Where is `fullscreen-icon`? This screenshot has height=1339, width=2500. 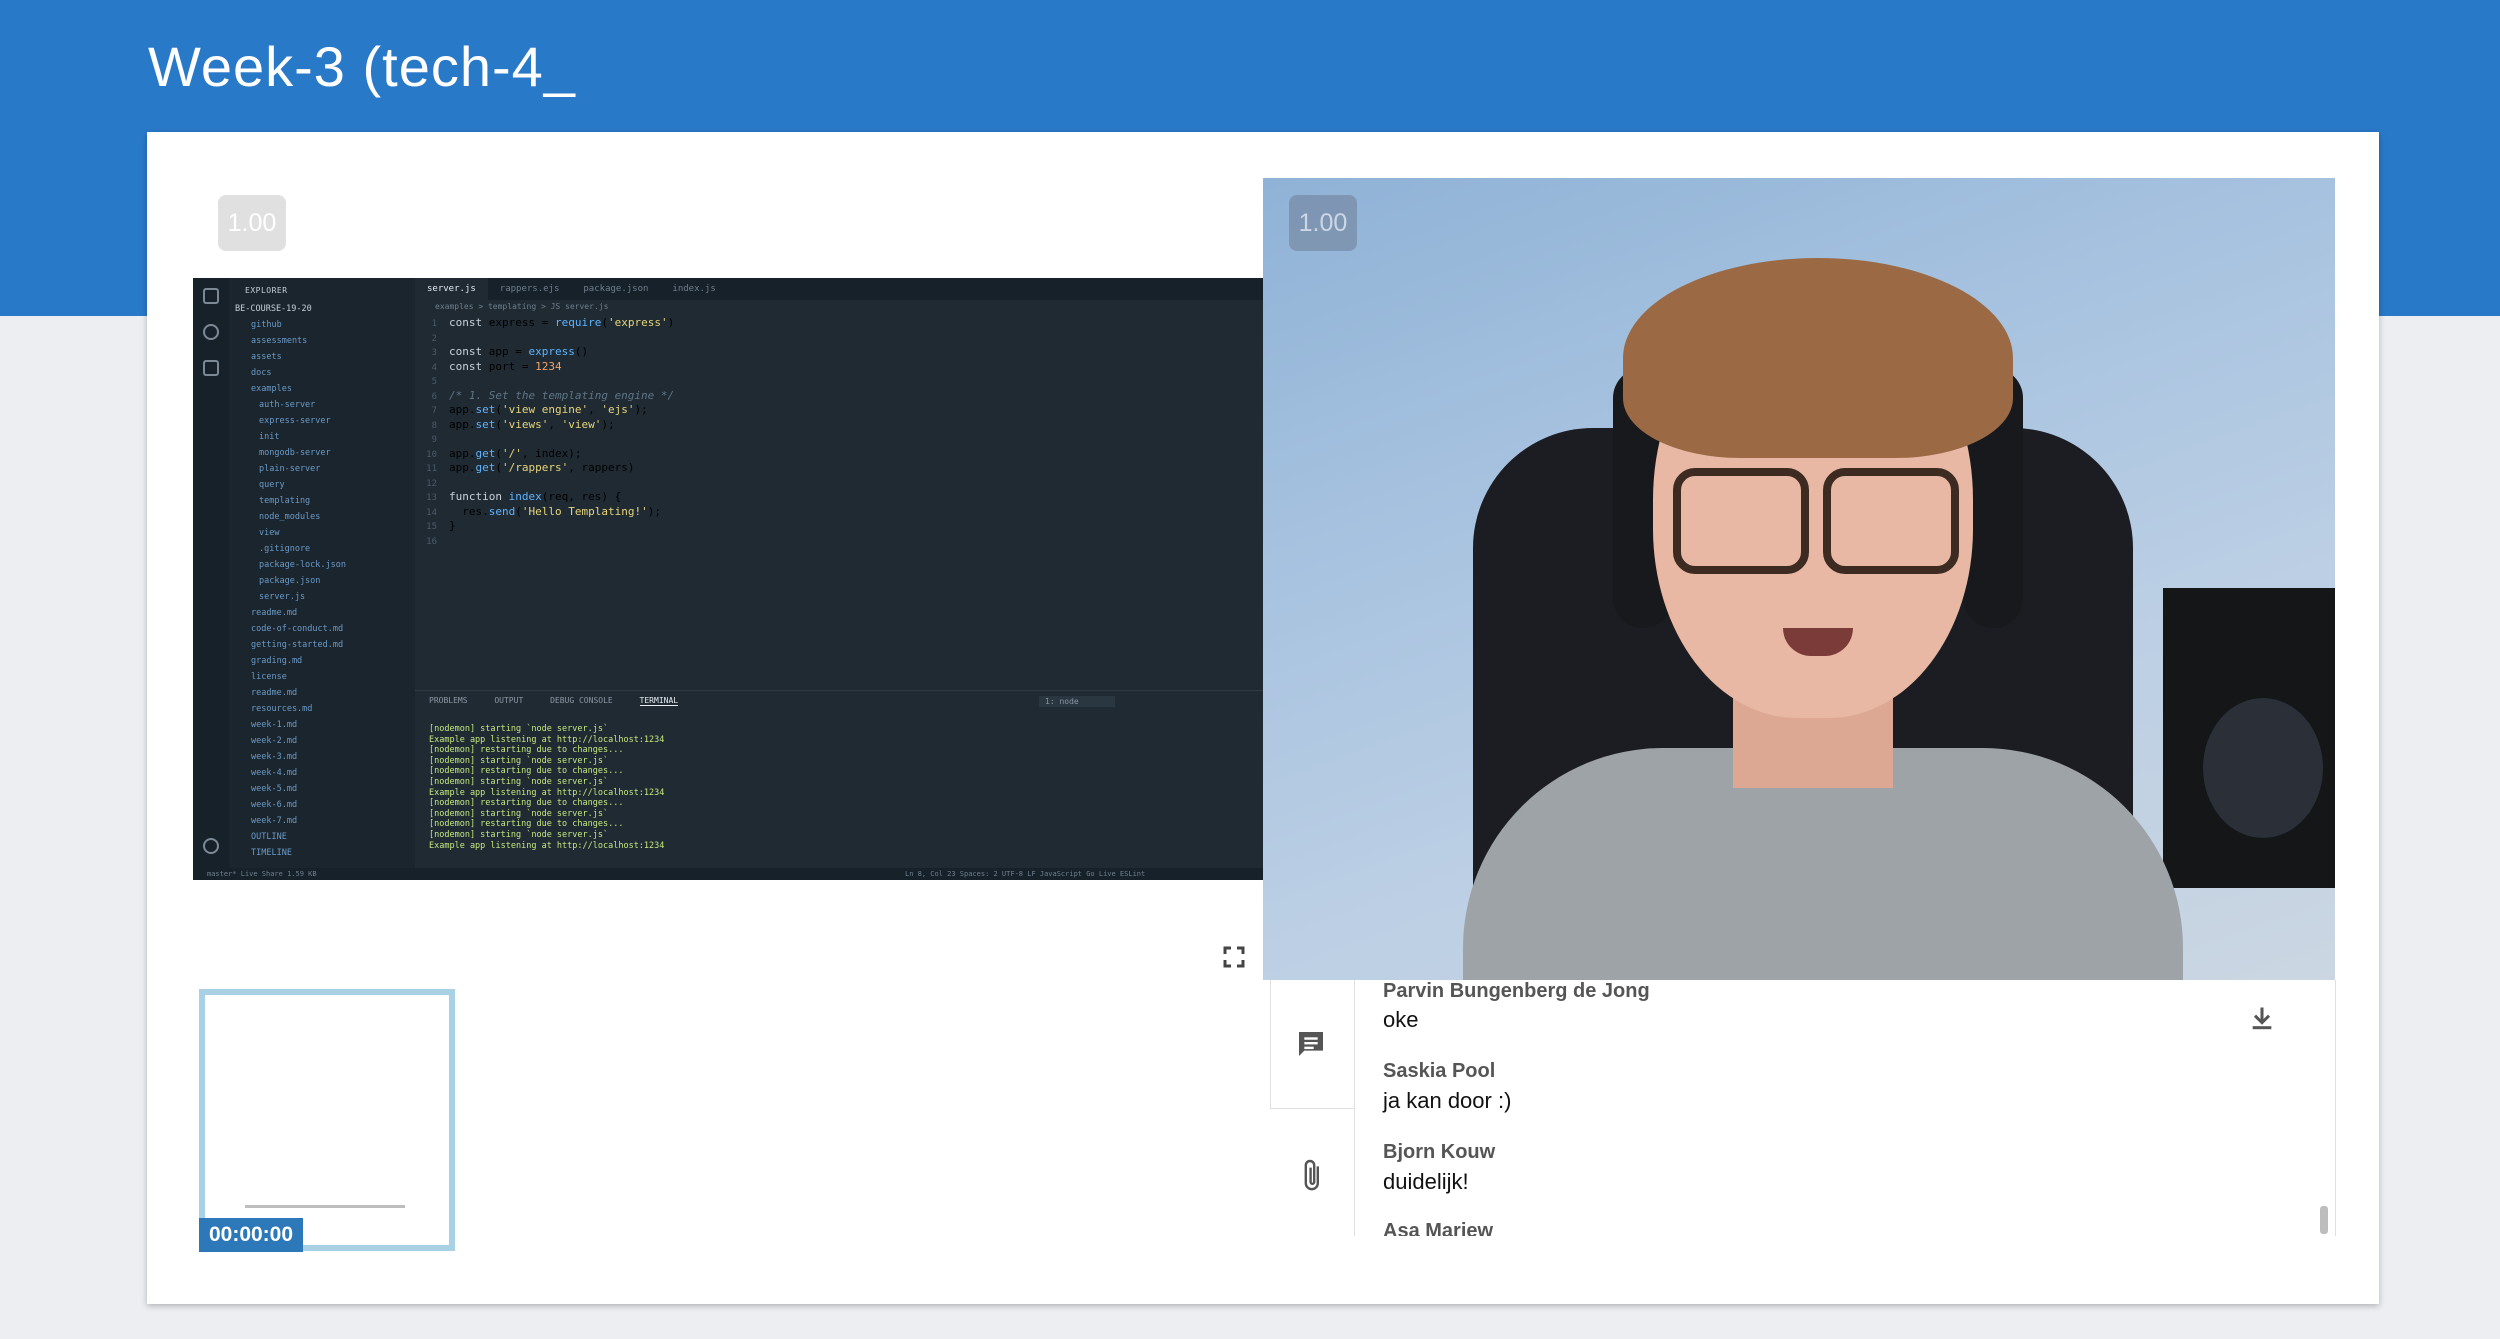 fullscreen-icon is located at coordinates (1234, 957).